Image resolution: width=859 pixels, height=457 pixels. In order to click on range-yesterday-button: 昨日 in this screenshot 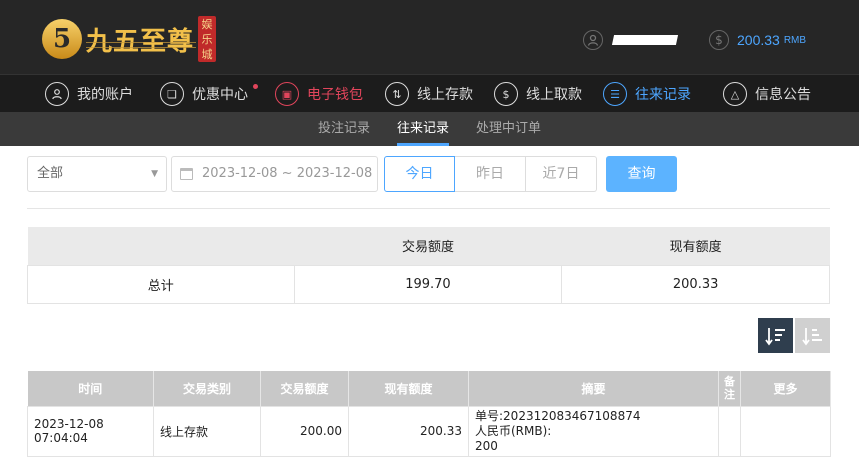, I will do `click(490, 174)`.